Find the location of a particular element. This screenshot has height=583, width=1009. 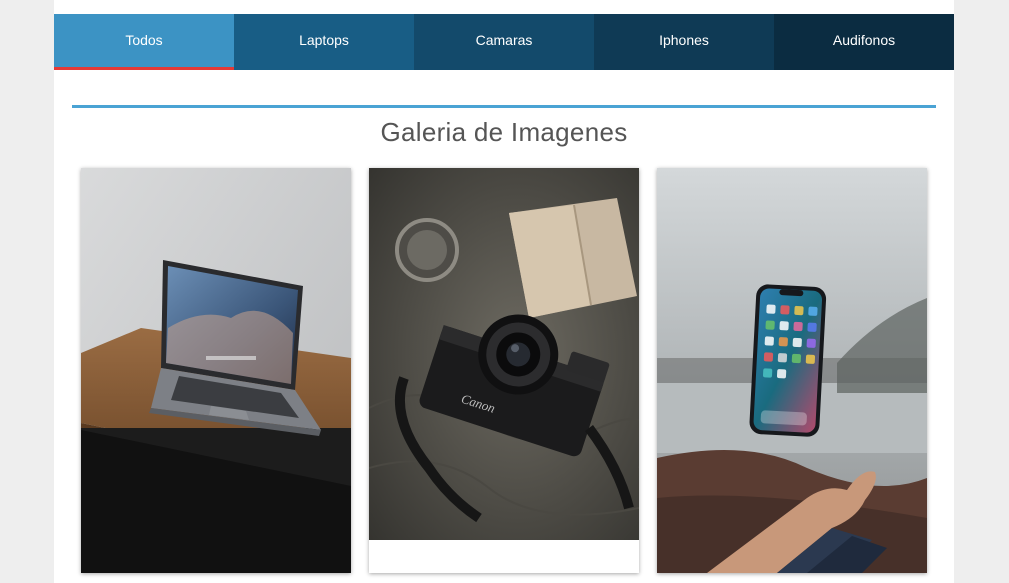

tab-iphones: Iphones is located at coordinates (684, 42).